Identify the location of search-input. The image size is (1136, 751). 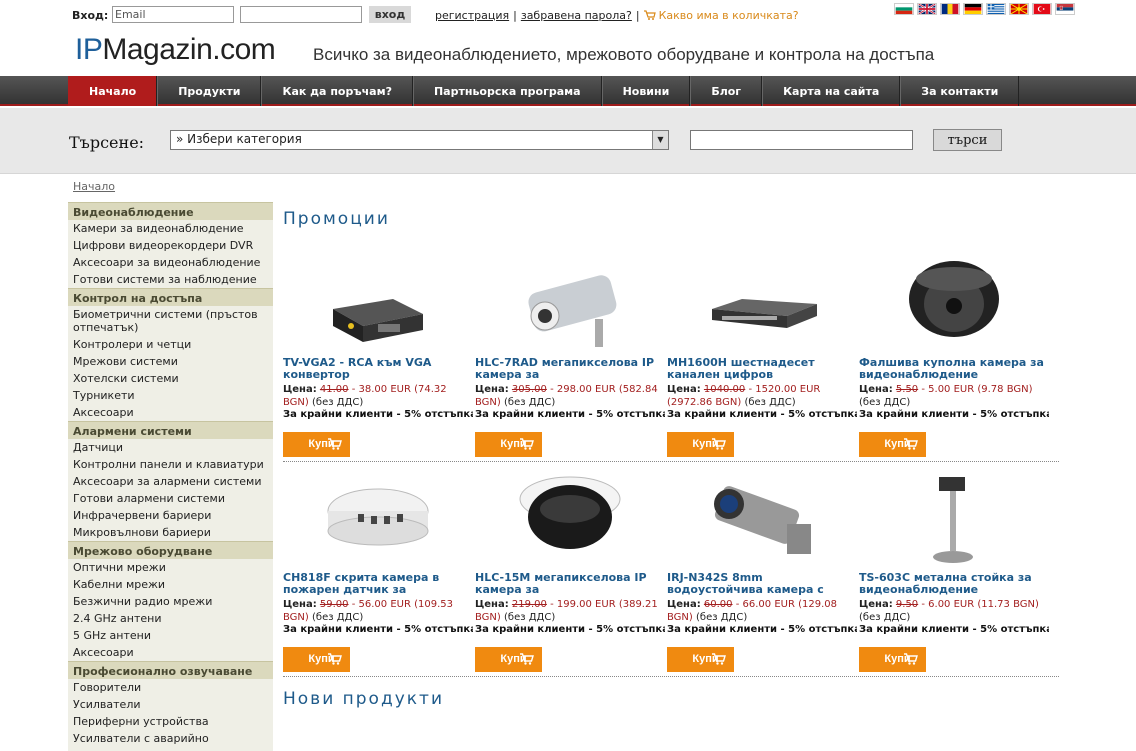
(801, 140).